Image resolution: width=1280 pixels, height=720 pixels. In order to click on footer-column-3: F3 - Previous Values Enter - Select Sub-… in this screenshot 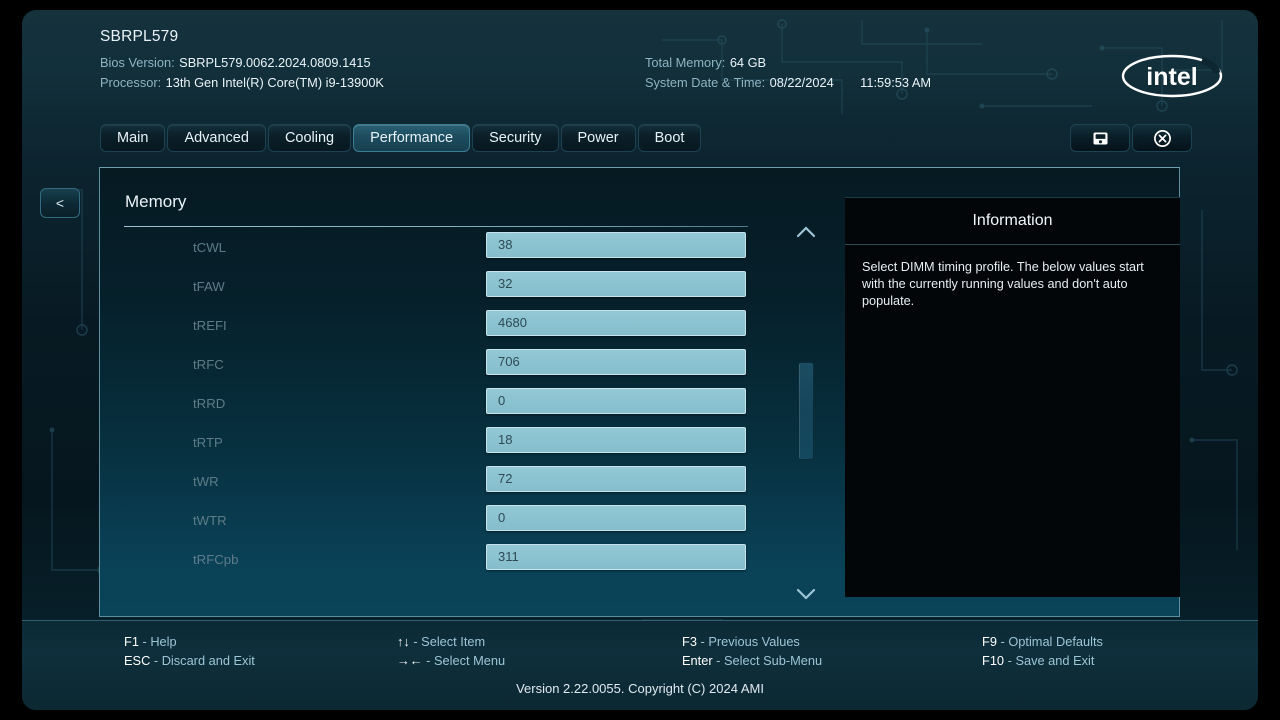, I will do `click(752, 651)`.